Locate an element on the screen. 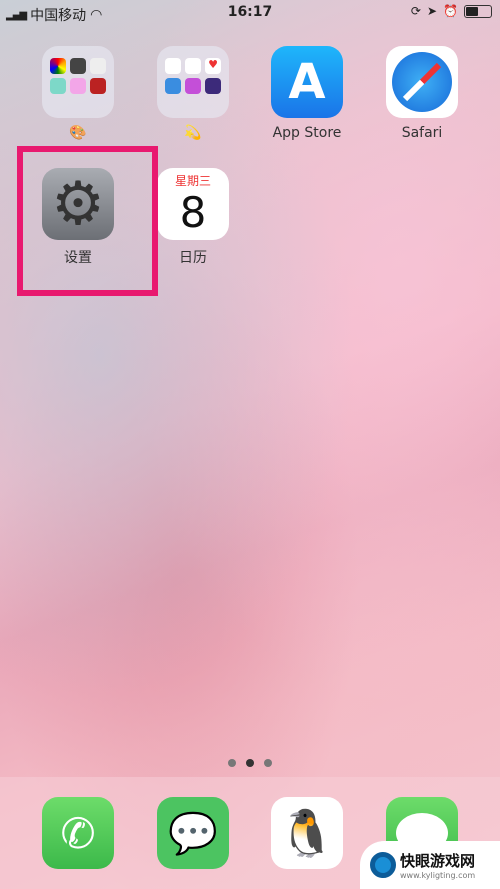 The height and width of the screenshot is (889, 500). page-indicator is located at coordinates (250, 763).